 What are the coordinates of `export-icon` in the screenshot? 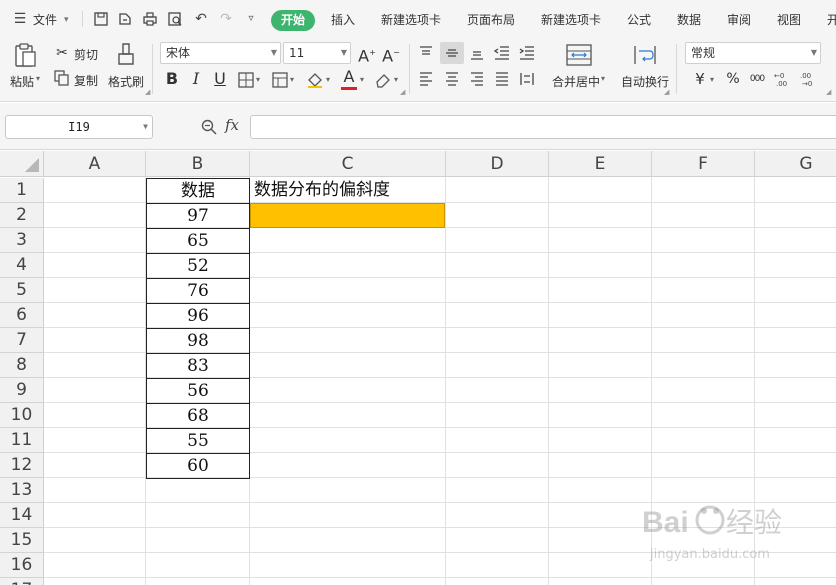 It's located at (125, 19).